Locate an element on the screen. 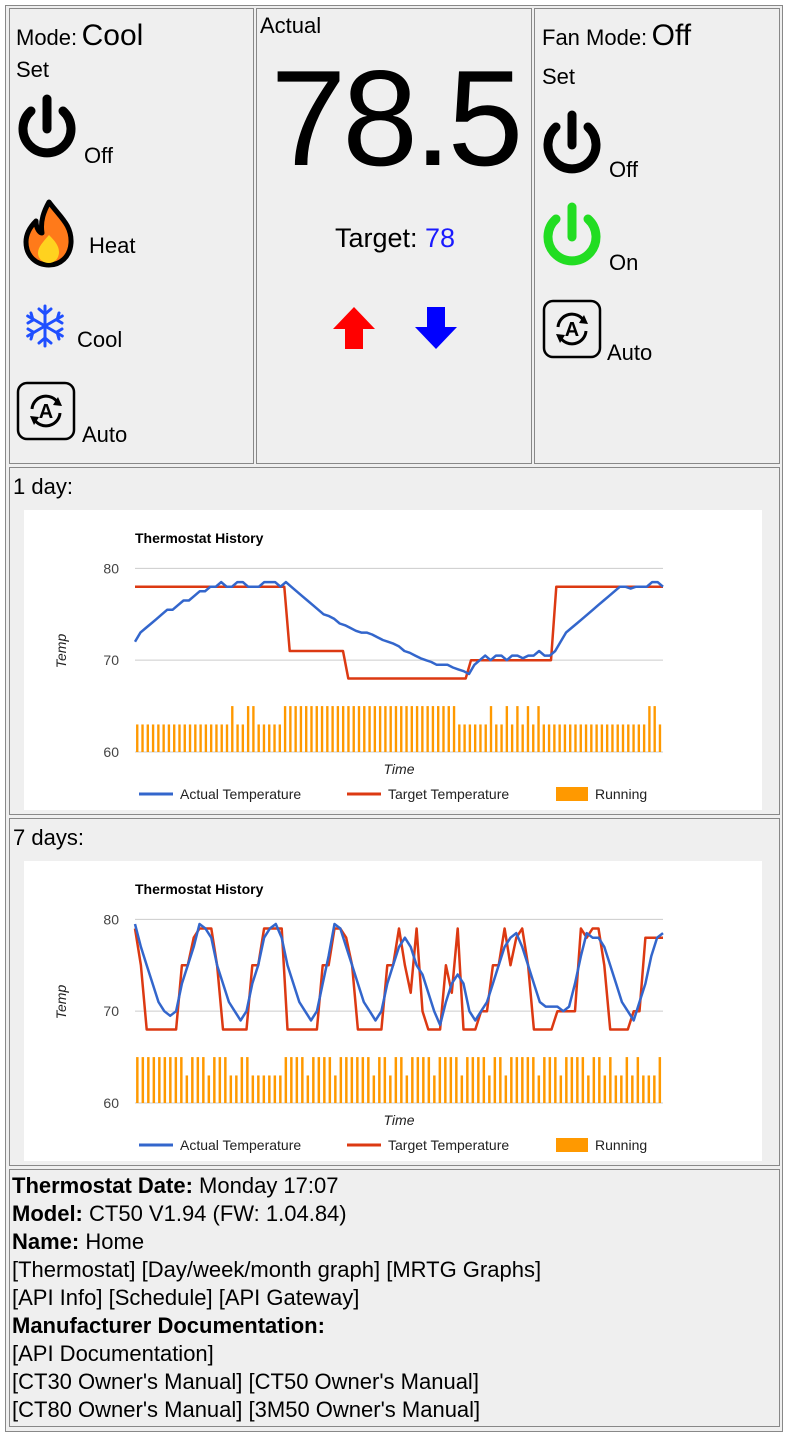 The height and width of the screenshot is (1437, 788). fan-on-label: On is located at coordinates (623, 263).